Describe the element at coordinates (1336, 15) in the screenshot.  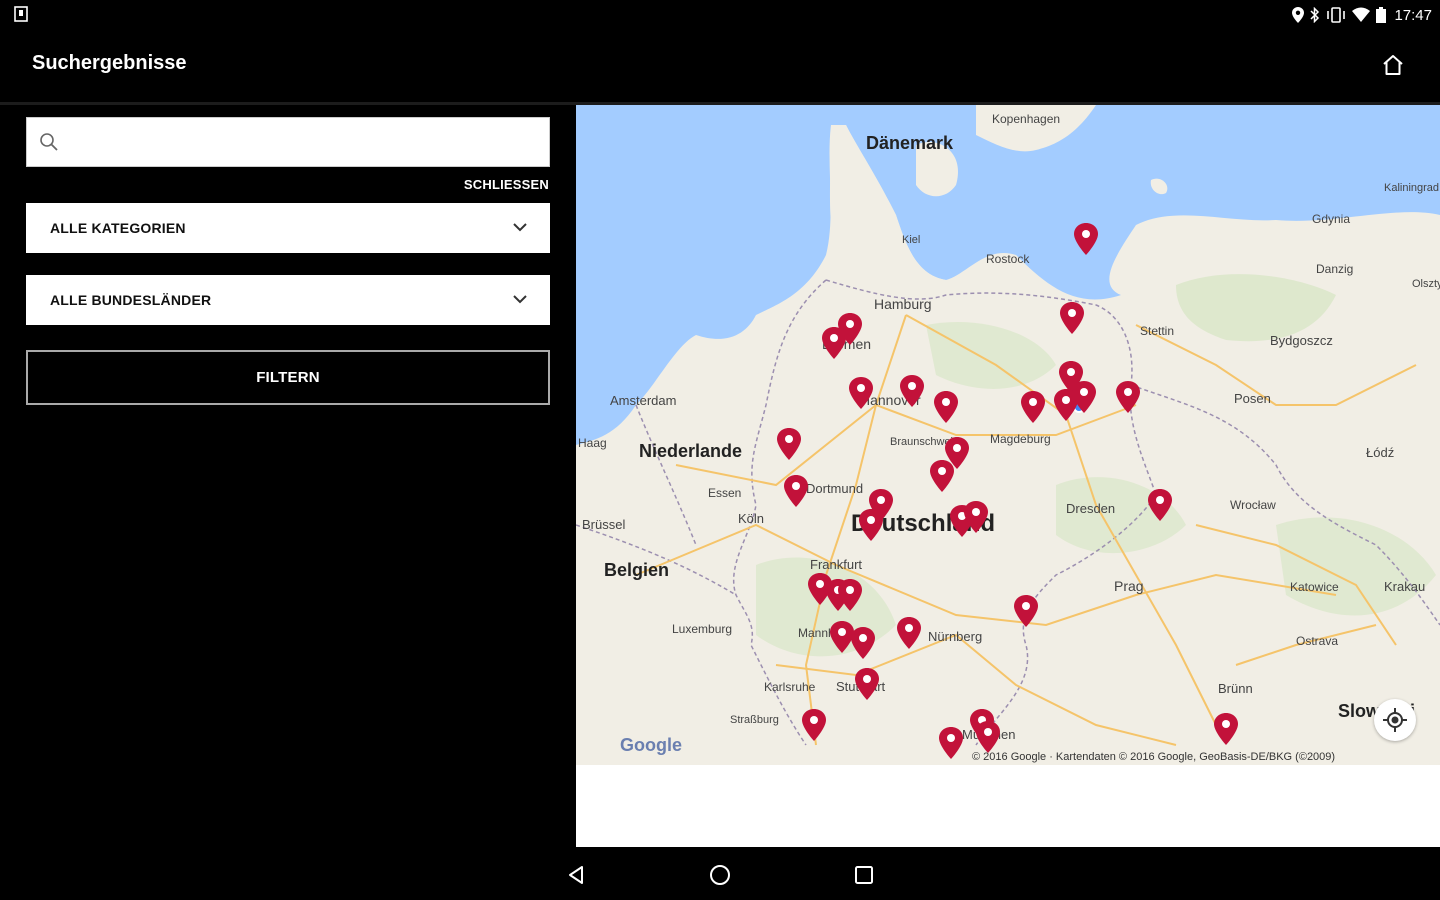
I see `vibrate-icon` at that location.